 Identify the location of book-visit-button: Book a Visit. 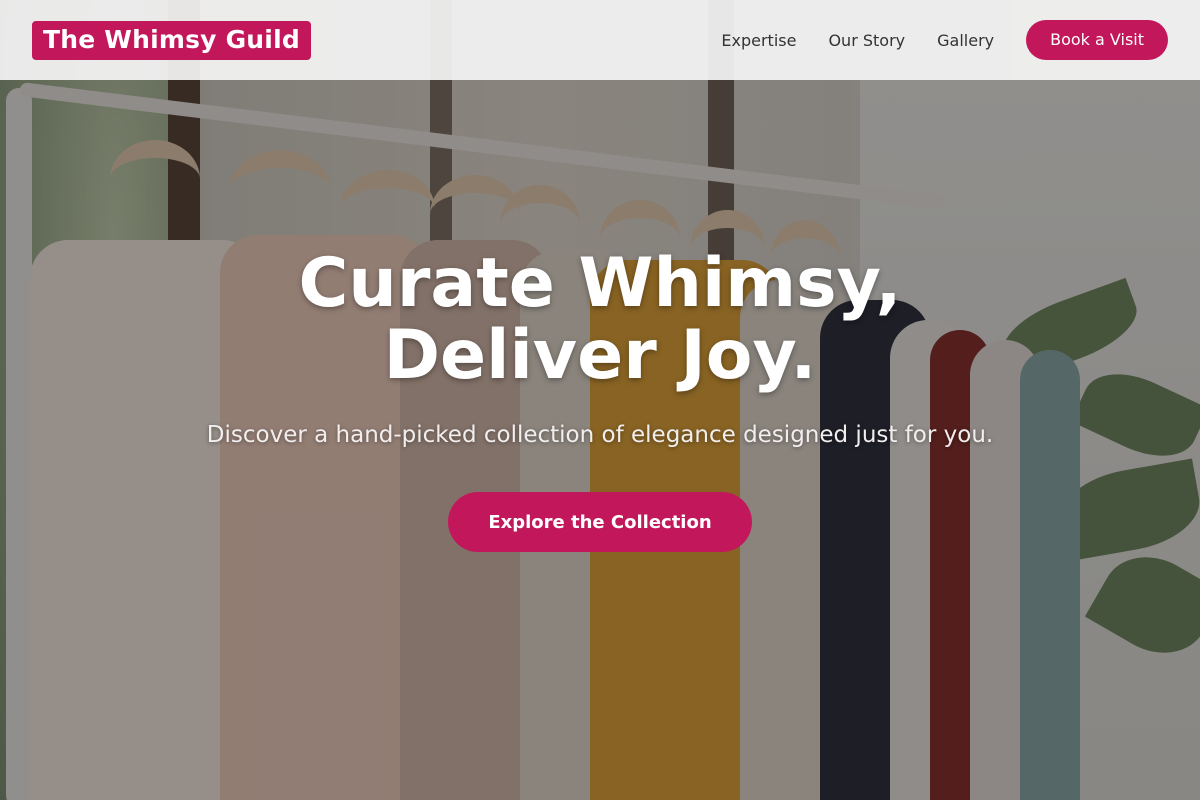
(1097, 40).